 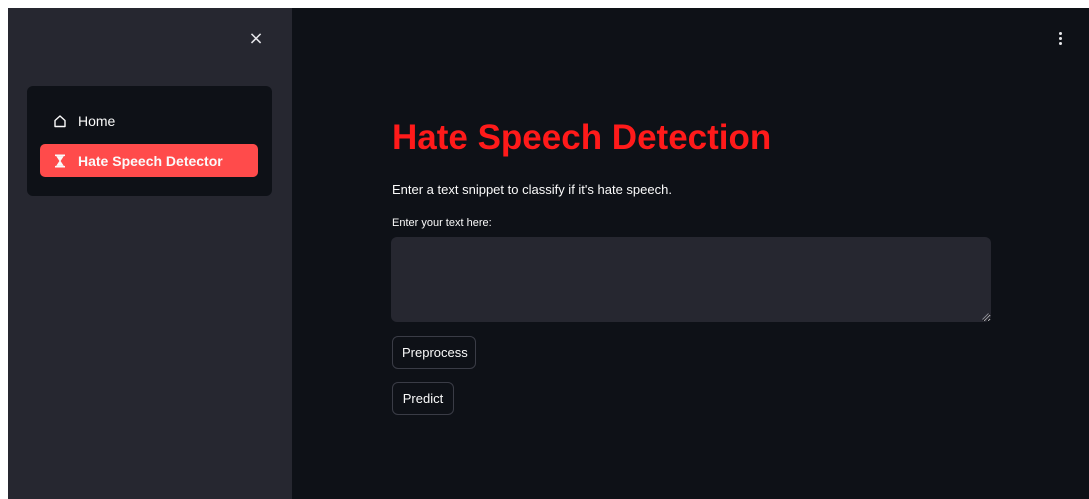 What do you see at coordinates (149, 120) in the screenshot?
I see `sidebar-item-home: Home` at bounding box center [149, 120].